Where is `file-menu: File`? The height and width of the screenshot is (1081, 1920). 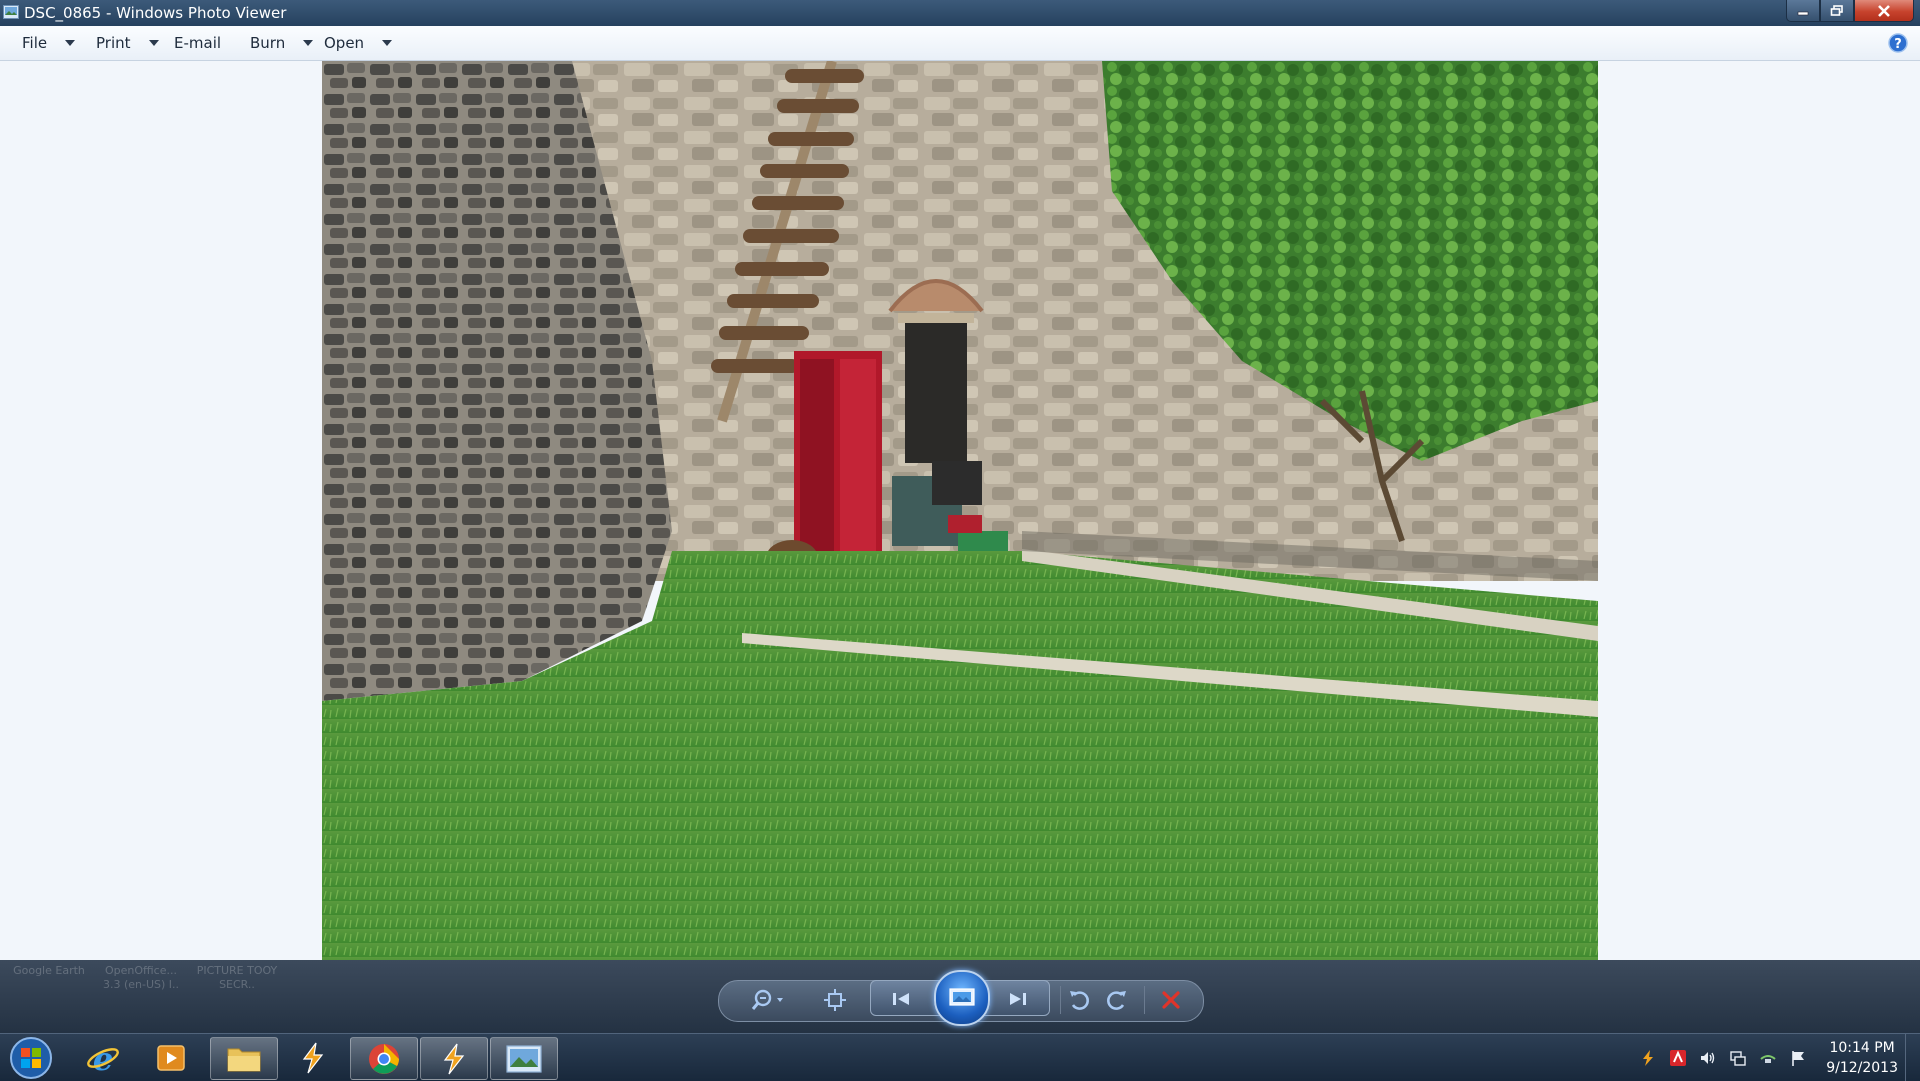
file-menu: File is located at coordinates (49, 43).